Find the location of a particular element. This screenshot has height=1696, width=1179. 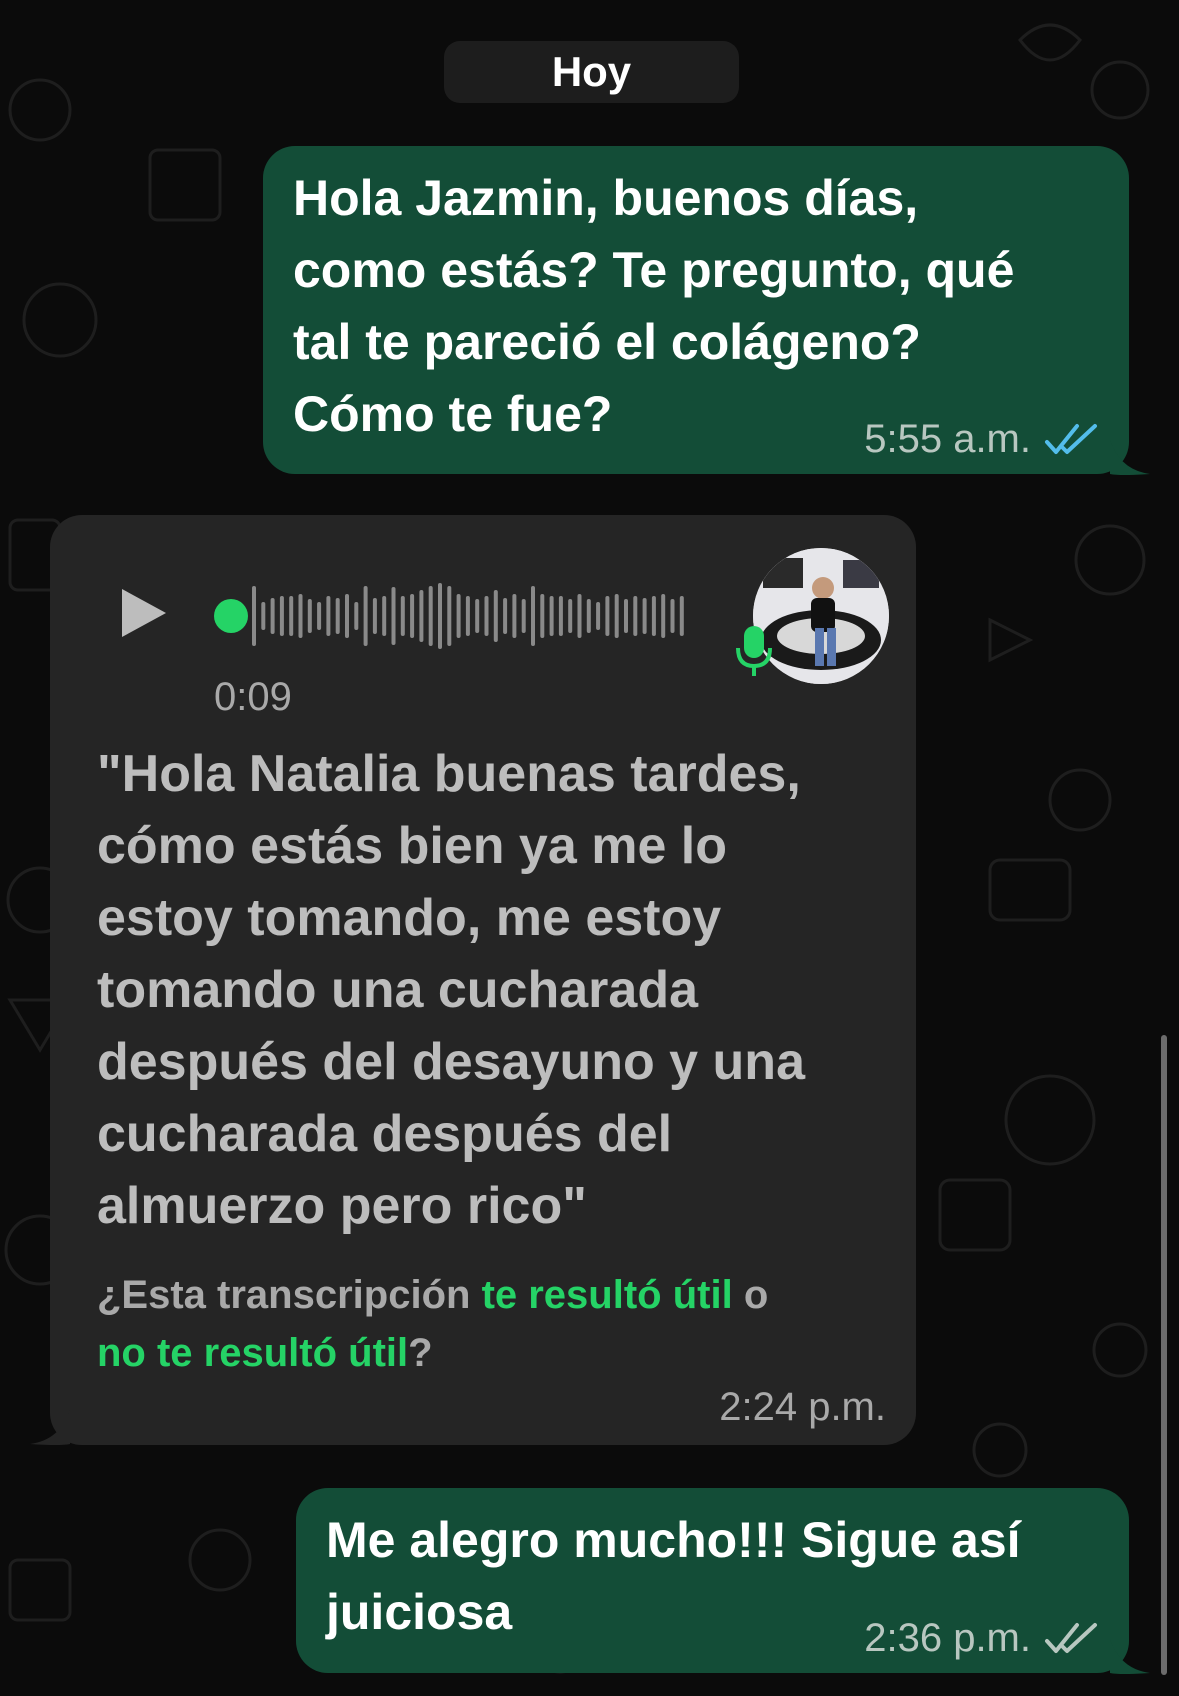

message-time: 2:24 p.m. is located at coordinates (802, 1407).